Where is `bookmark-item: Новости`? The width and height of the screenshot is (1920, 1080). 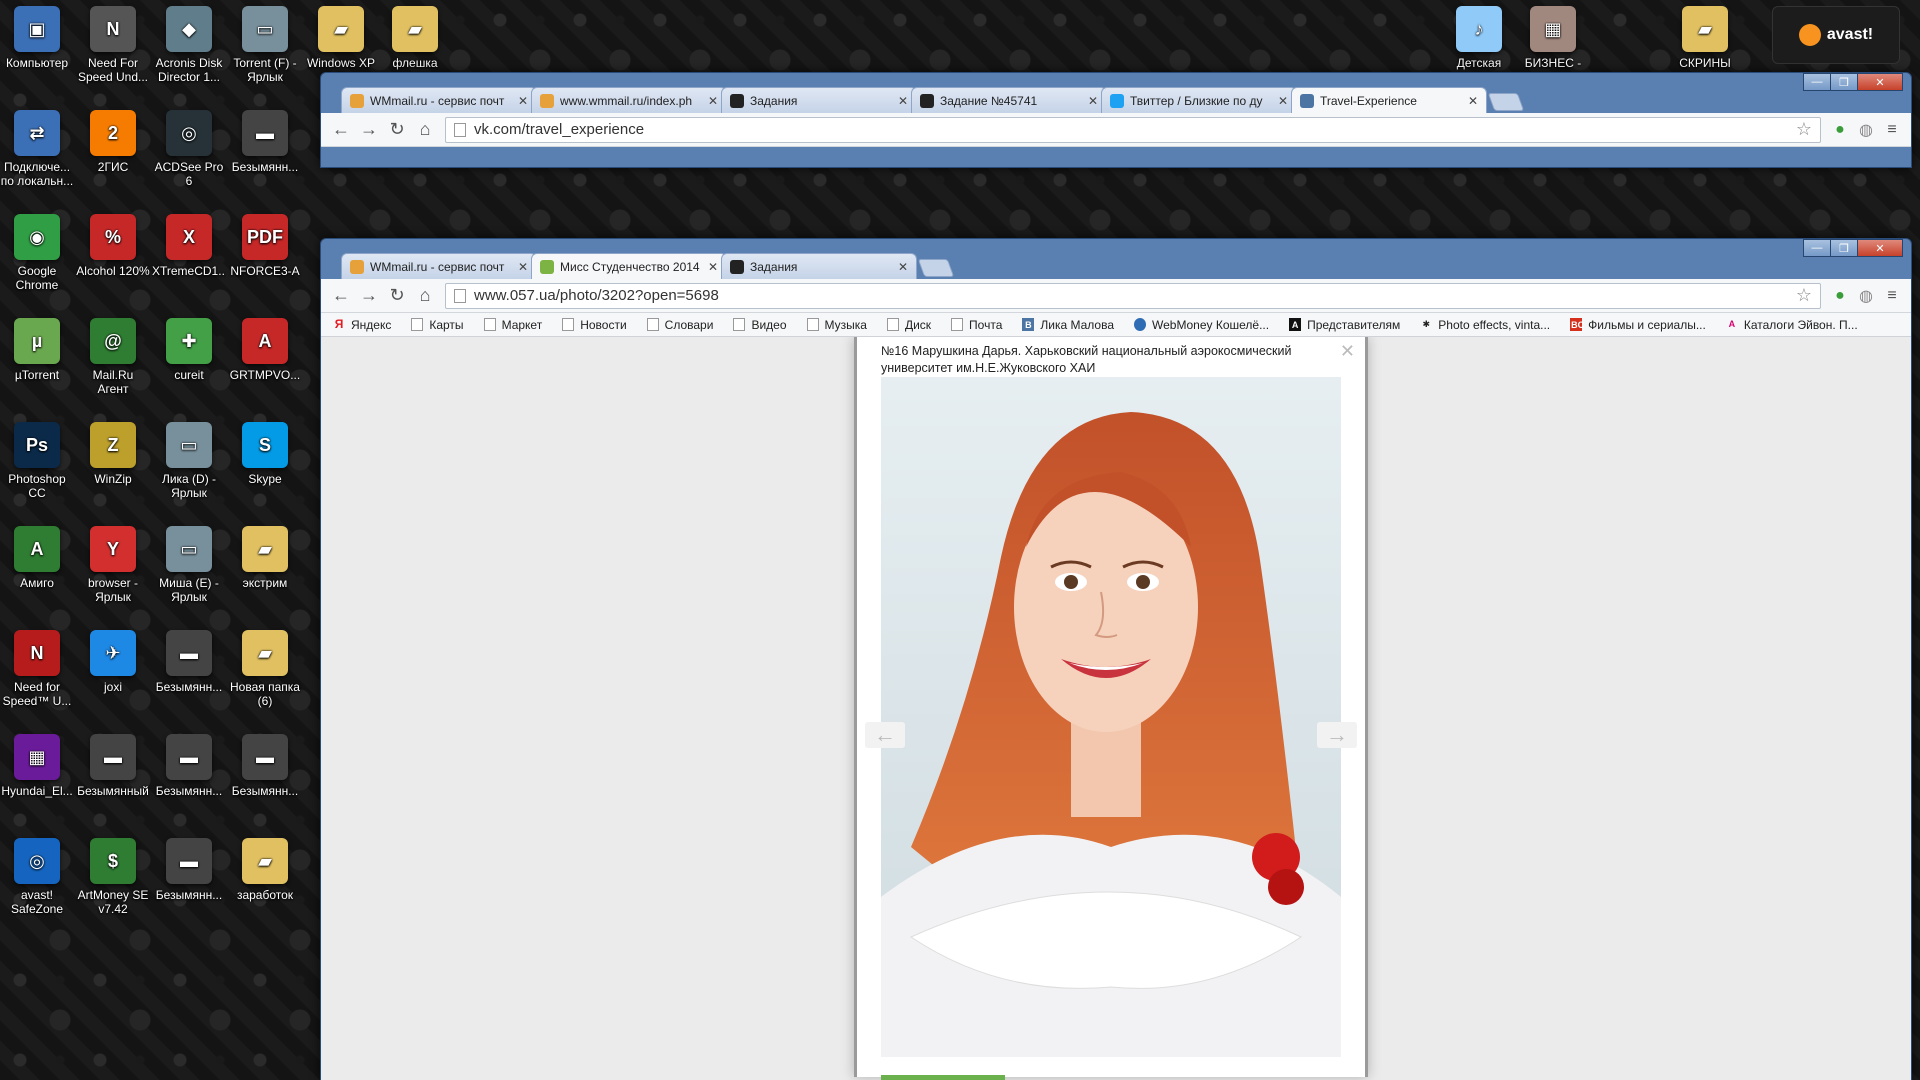
bookmark-item: Новости is located at coordinates (594, 325).